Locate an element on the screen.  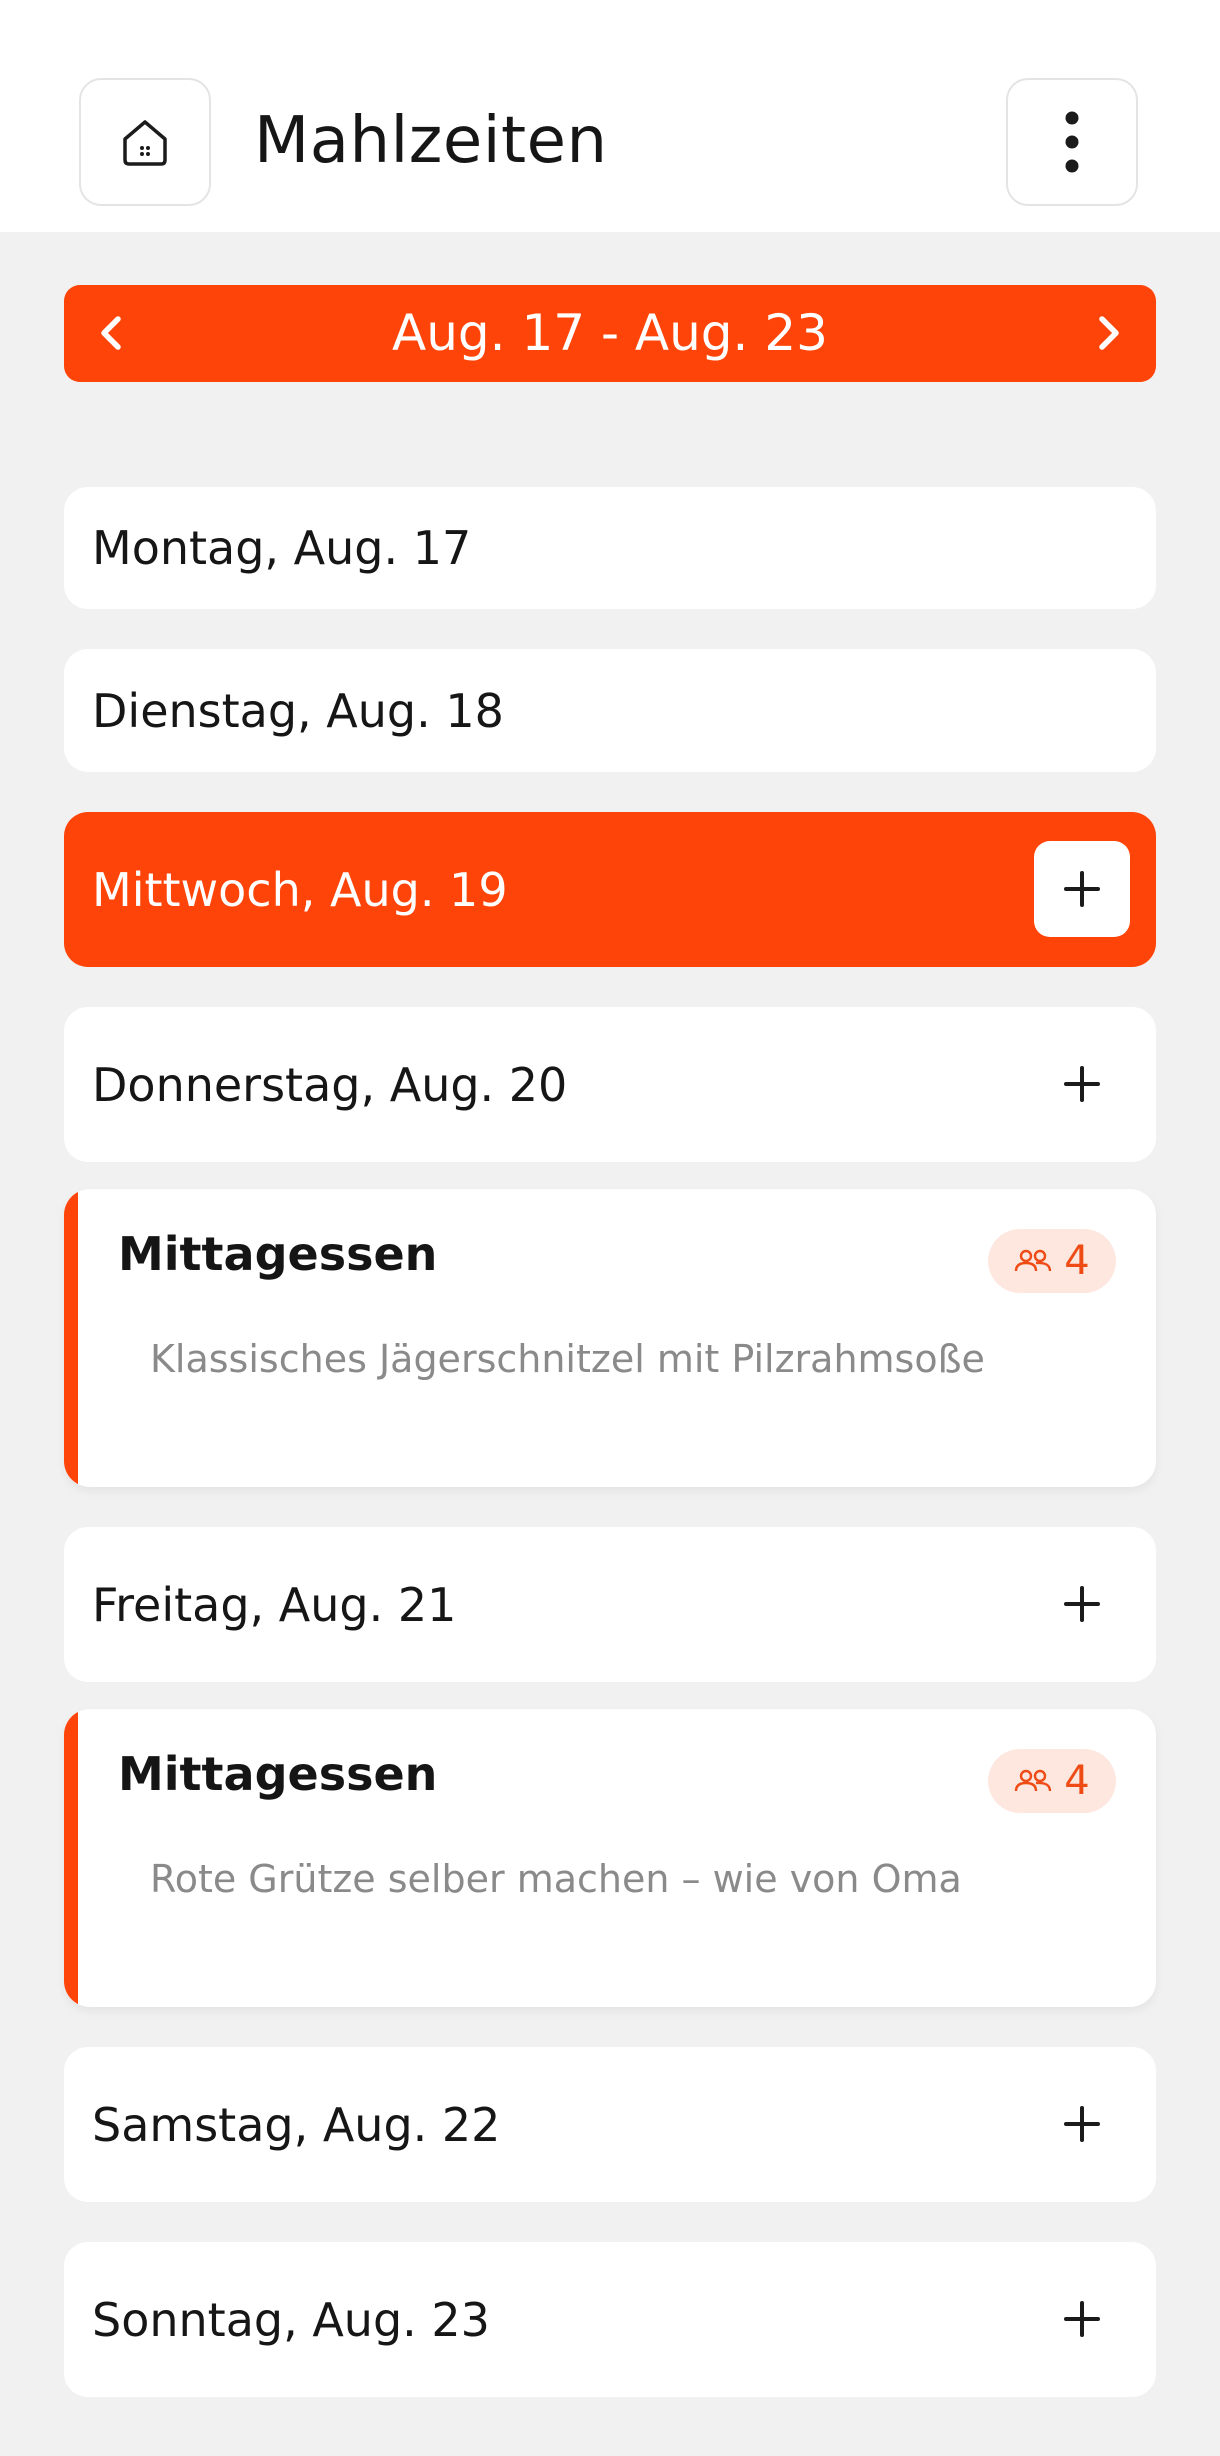
chevron-right-icon is located at coordinates (1109, 333).